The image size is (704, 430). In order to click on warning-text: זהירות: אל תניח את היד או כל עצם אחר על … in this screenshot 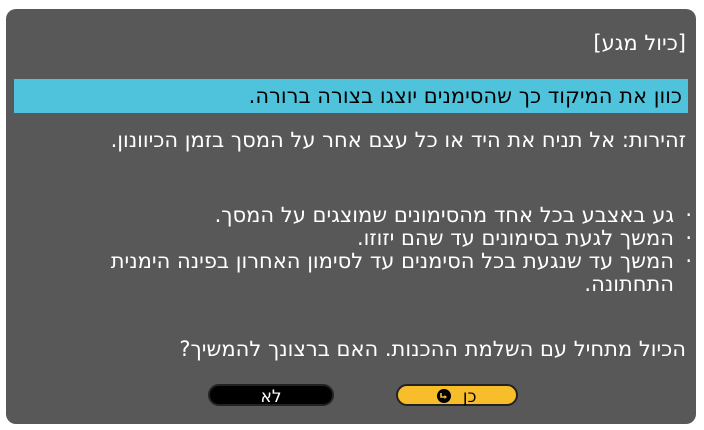, I will do `click(398, 140)`.